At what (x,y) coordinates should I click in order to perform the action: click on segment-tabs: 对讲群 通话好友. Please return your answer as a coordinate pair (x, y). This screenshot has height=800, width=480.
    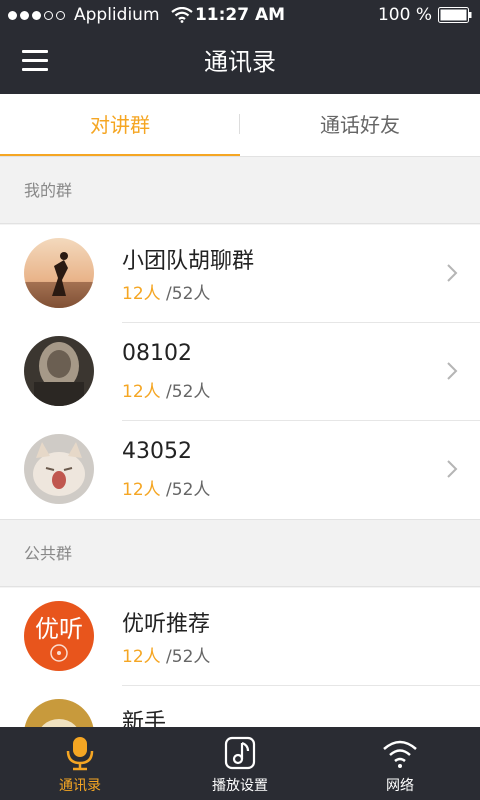
    Looking at the image, I should click on (240, 125).